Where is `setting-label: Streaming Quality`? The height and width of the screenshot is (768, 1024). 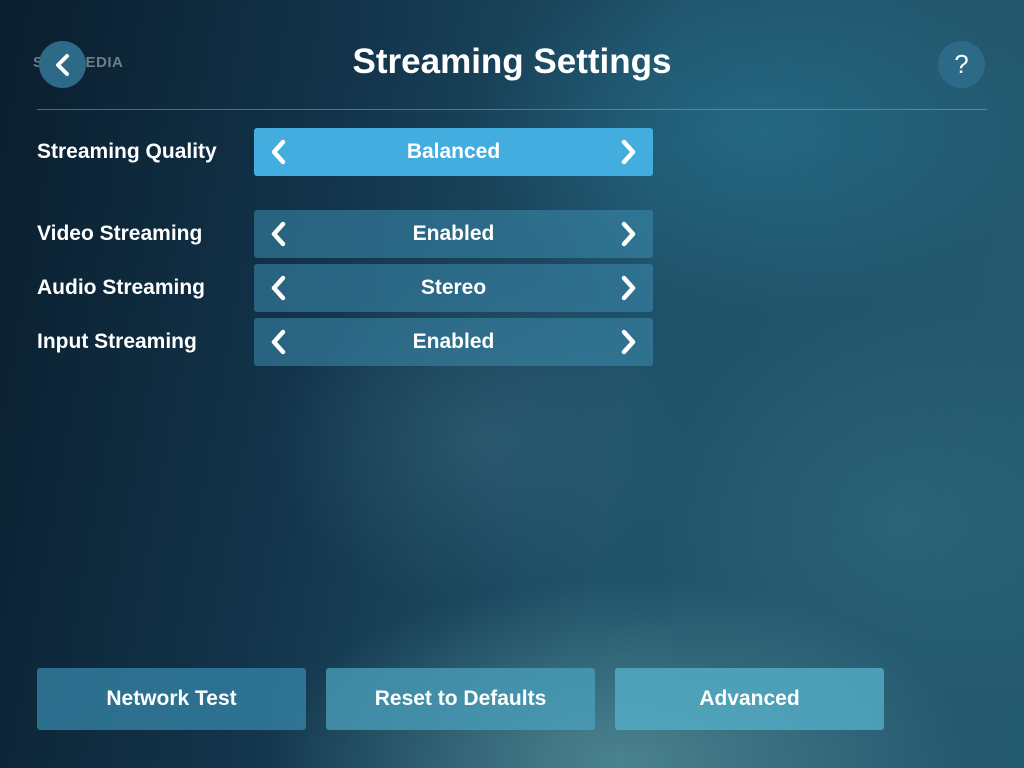
setting-label: Streaming Quality is located at coordinates (127, 151).